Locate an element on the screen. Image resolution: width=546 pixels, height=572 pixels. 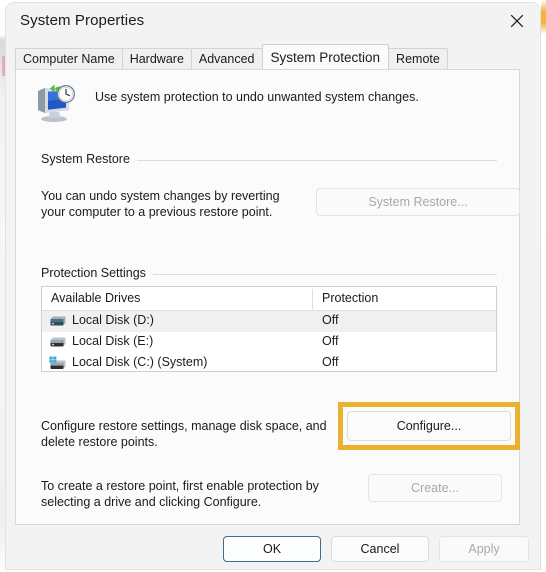
tab-computer-name: Computer Name is located at coordinates (69, 58).